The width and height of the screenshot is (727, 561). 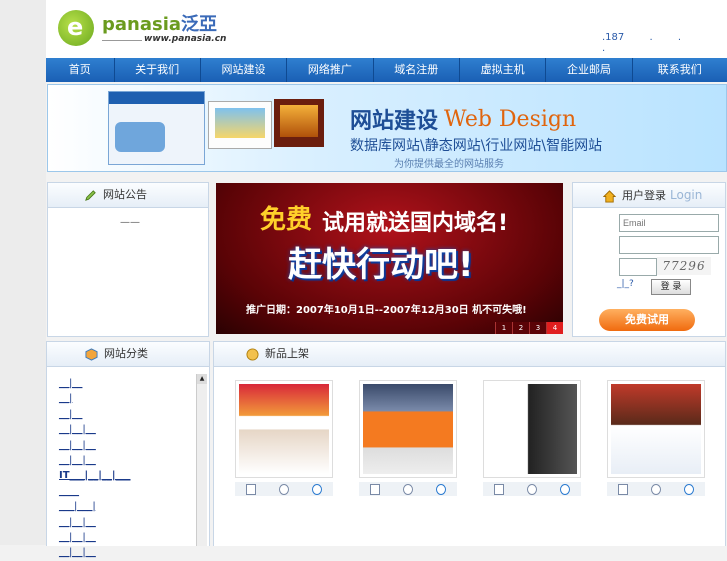 I want to click on promo-page: 1, so click(x=503, y=328).